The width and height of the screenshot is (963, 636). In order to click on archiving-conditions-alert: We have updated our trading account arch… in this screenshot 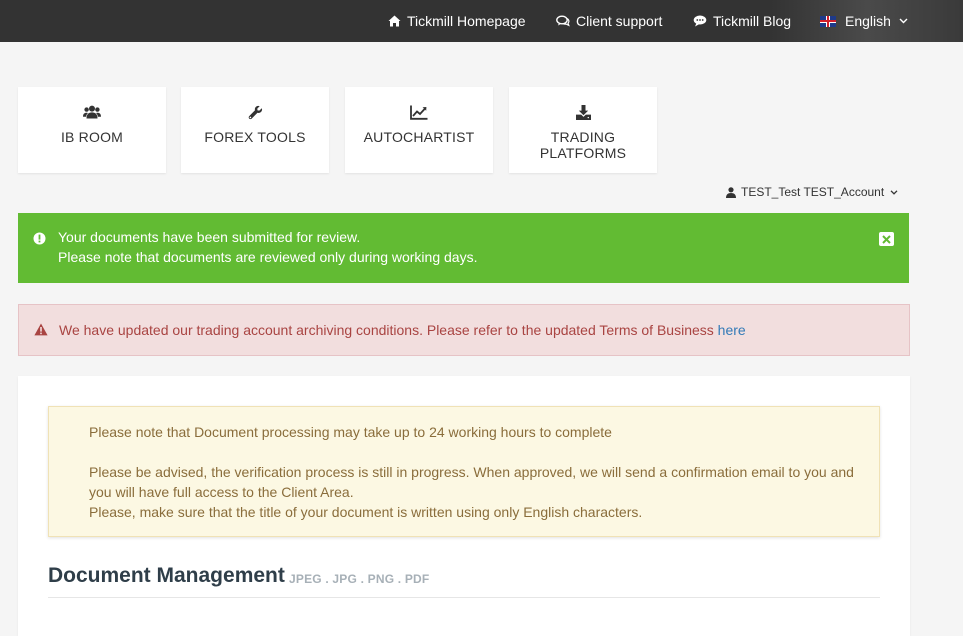, I will do `click(464, 330)`.